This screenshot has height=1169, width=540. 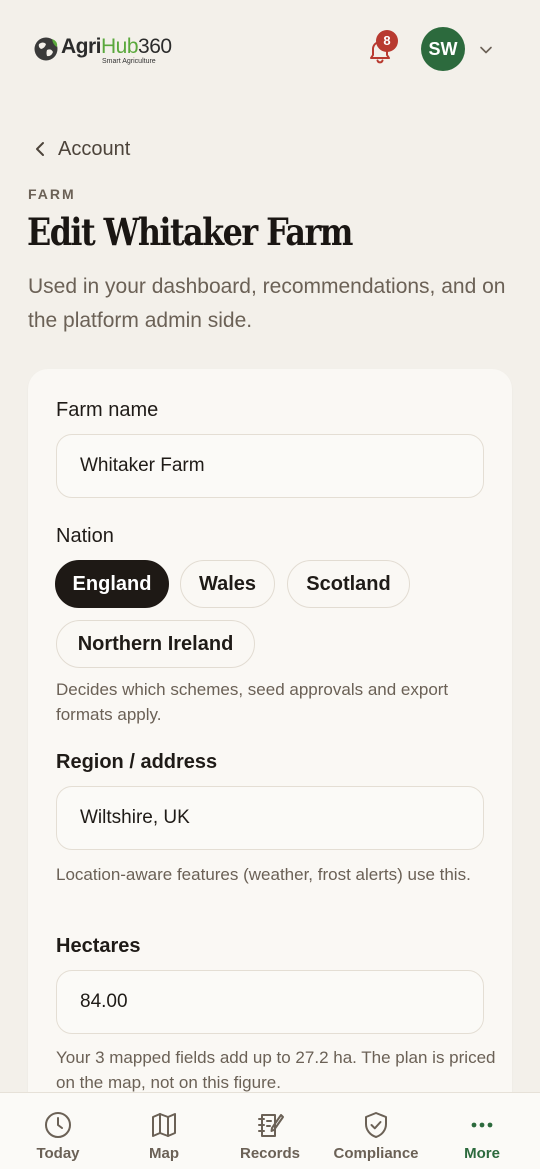 I want to click on nation-option-scotland: Scotland, so click(x=348, y=584).